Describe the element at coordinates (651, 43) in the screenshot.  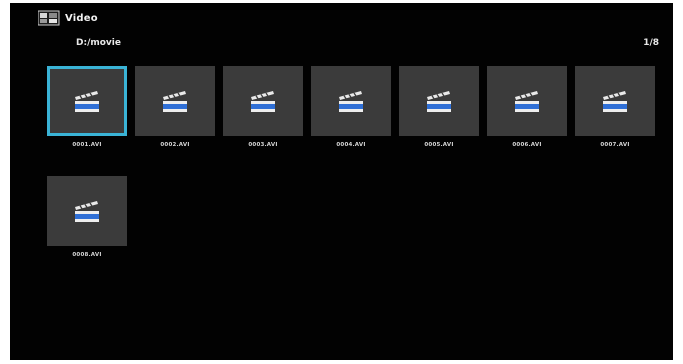
I see `page-indicator: 1/8` at that location.